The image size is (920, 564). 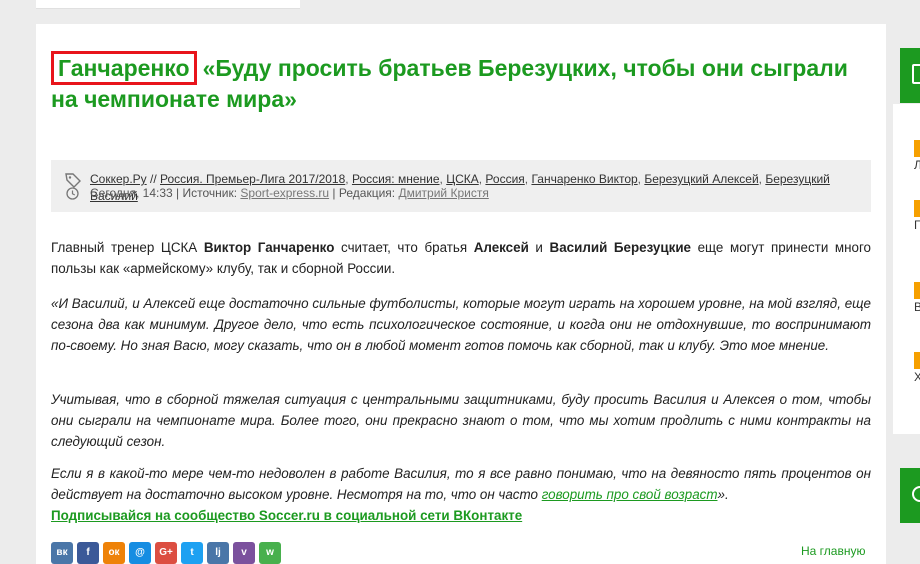 What do you see at coordinates (192, 553) in the screenshot?
I see `twitter-icon: t` at bounding box center [192, 553].